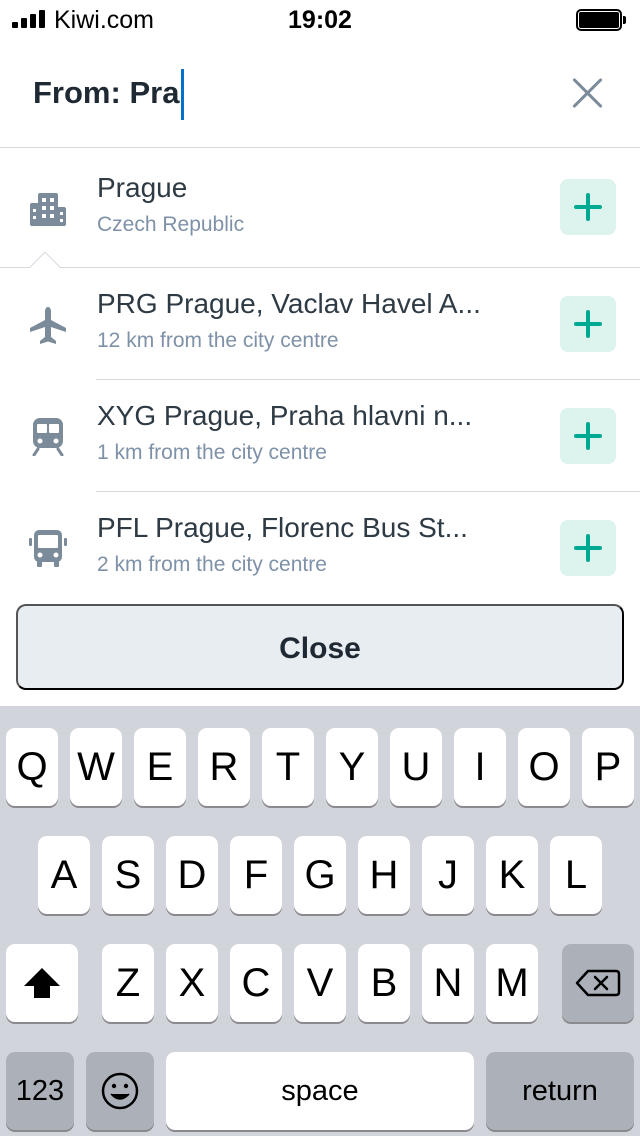 The image size is (640, 1136). I want to click on key-q: Q, so click(32, 767).